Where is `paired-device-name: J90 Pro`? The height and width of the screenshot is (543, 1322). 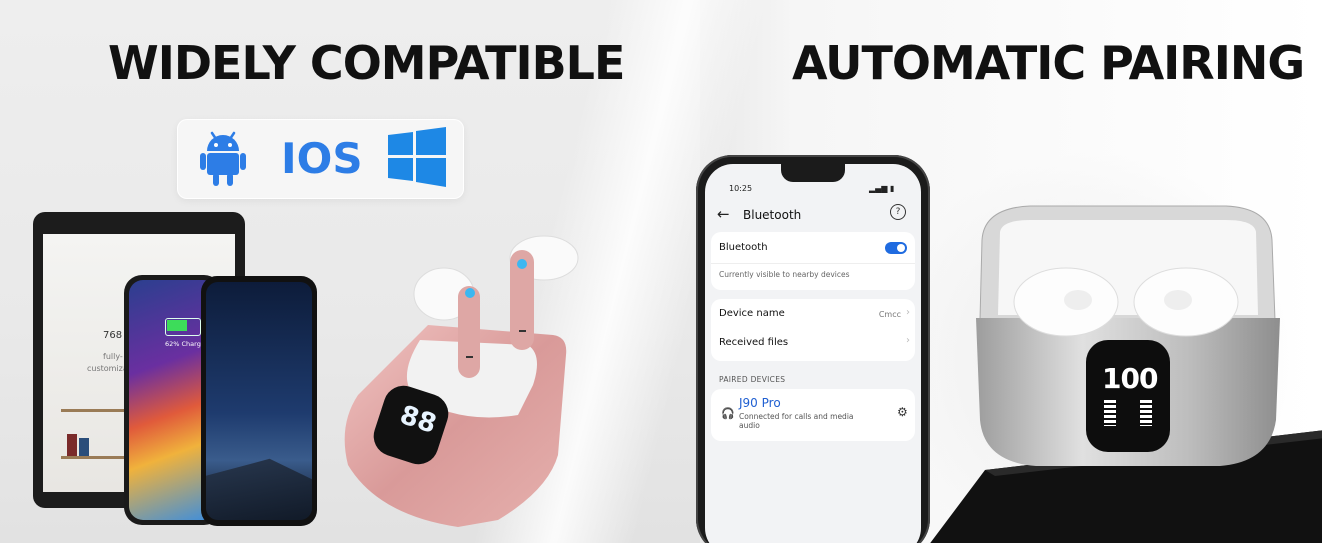
paired-device-name: J90 Pro is located at coordinates (760, 403).